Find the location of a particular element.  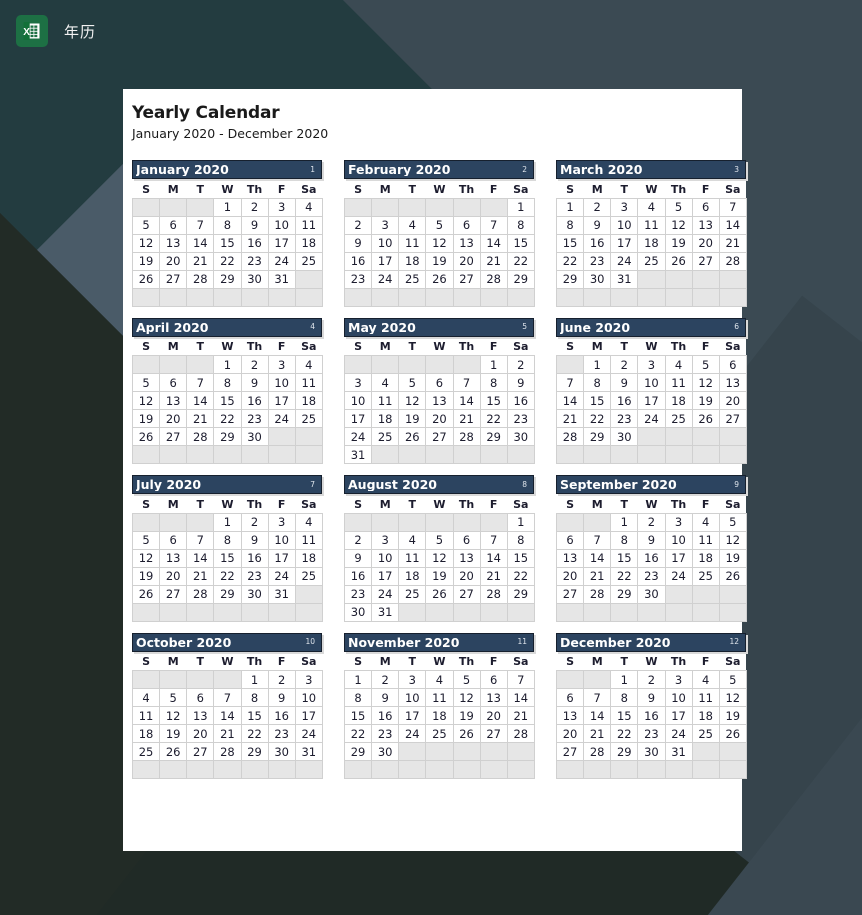

day-cell: 10 is located at coordinates (281, 382).